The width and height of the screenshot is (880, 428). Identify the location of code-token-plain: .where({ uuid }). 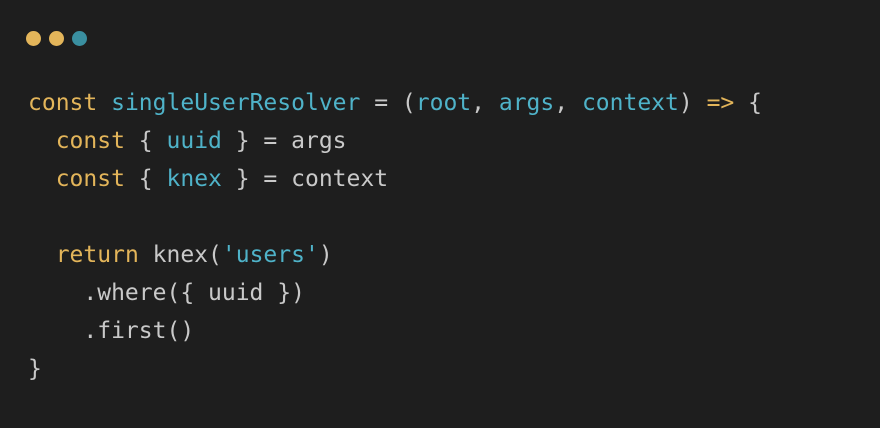
(166, 293).